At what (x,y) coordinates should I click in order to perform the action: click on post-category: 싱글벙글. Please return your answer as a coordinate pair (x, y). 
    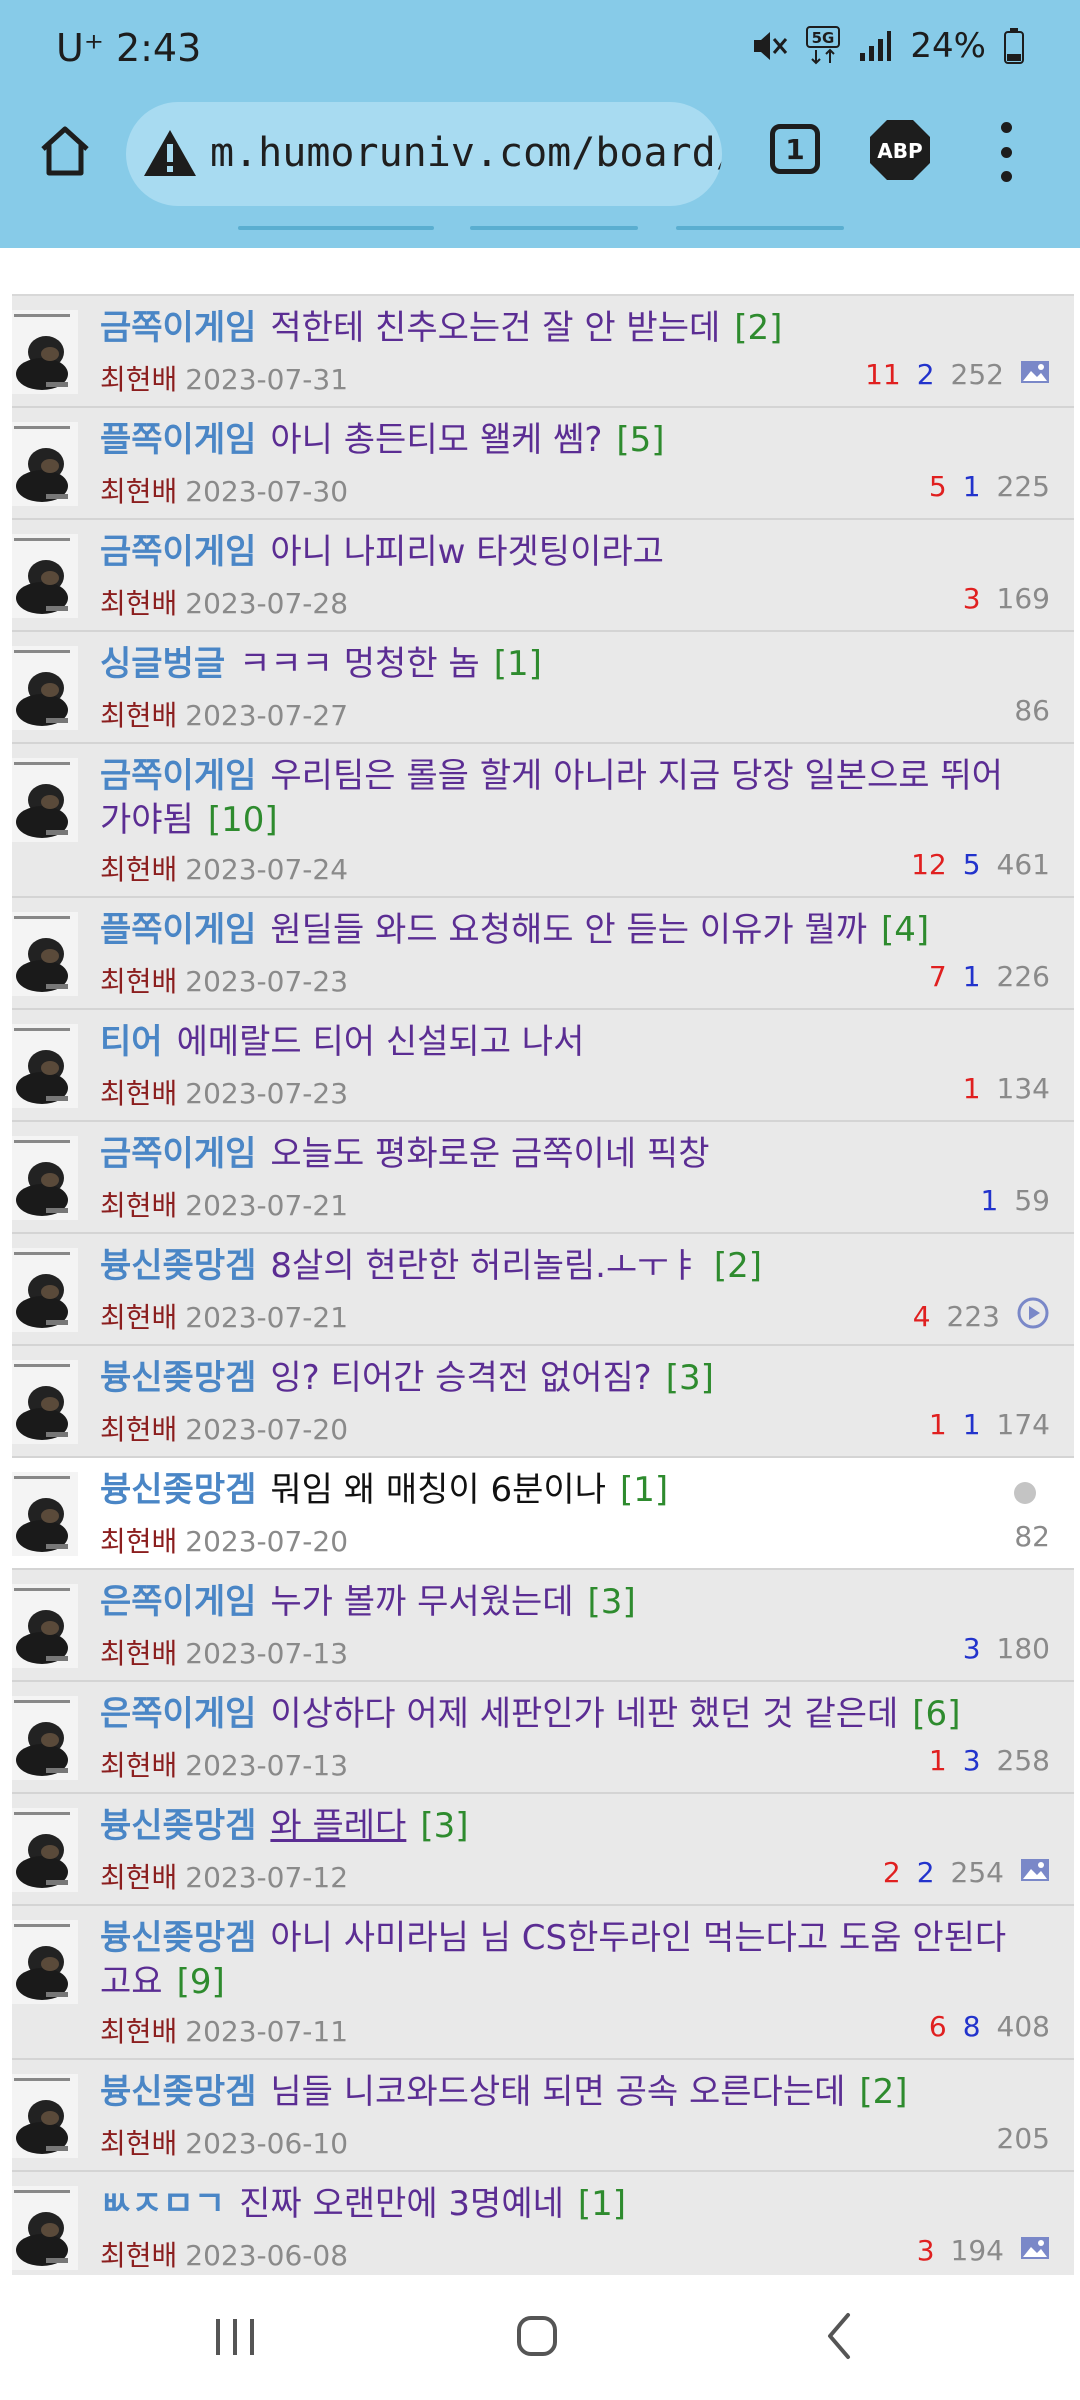
    Looking at the image, I should click on (162, 664).